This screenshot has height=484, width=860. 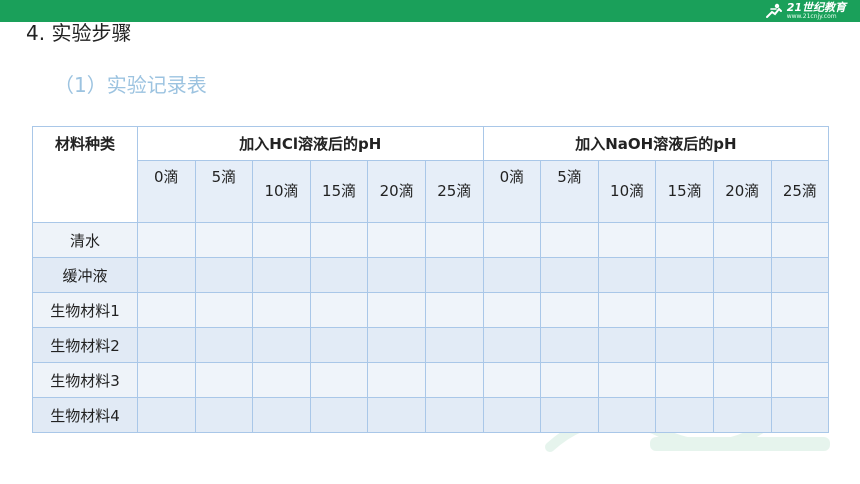 I want to click on table-row: 缓冲液, so click(x=431, y=275).